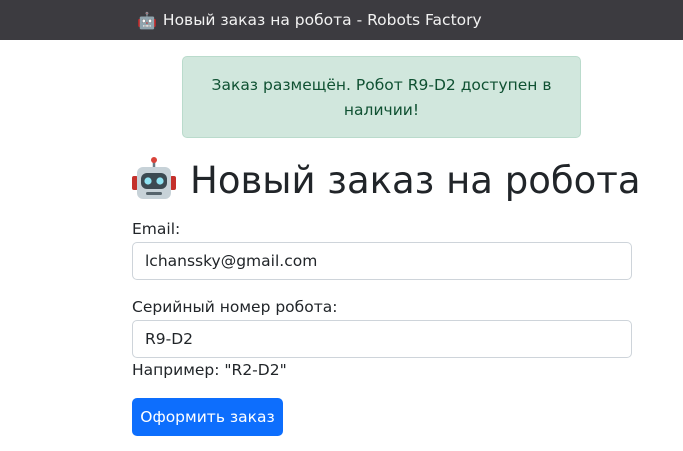 The image size is (683, 451). Describe the element at coordinates (147, 20) in the screenshot. I see `robot-emoji-icon: 🤖` at that location.